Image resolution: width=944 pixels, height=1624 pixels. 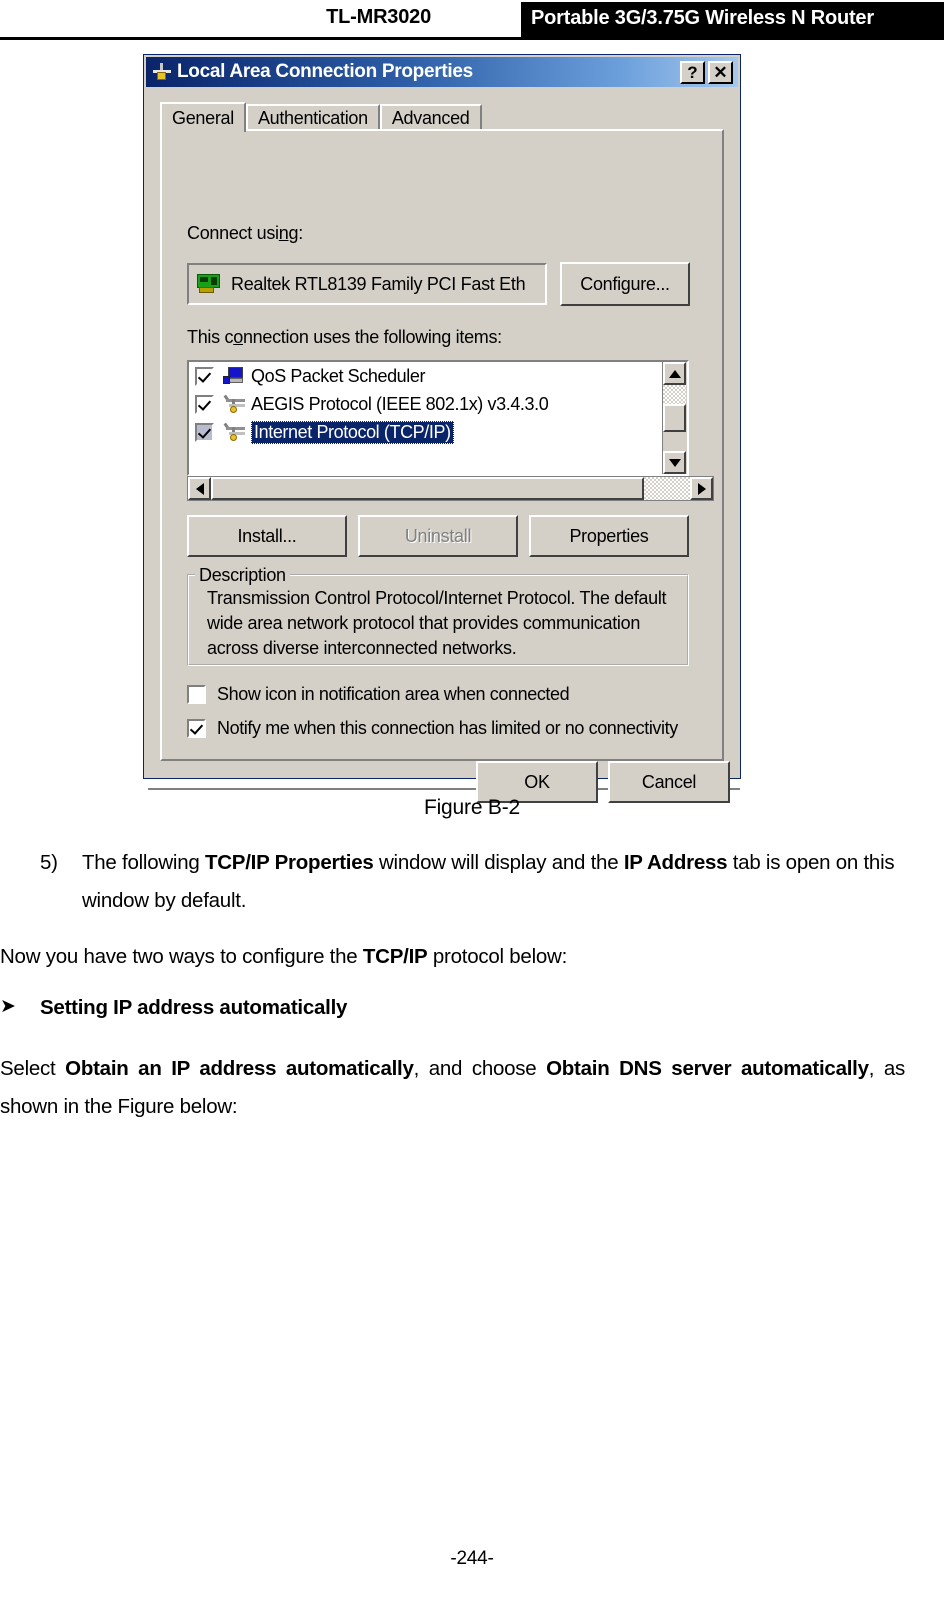 I want to click on network-plug-icon, so click(x=162, y=72).